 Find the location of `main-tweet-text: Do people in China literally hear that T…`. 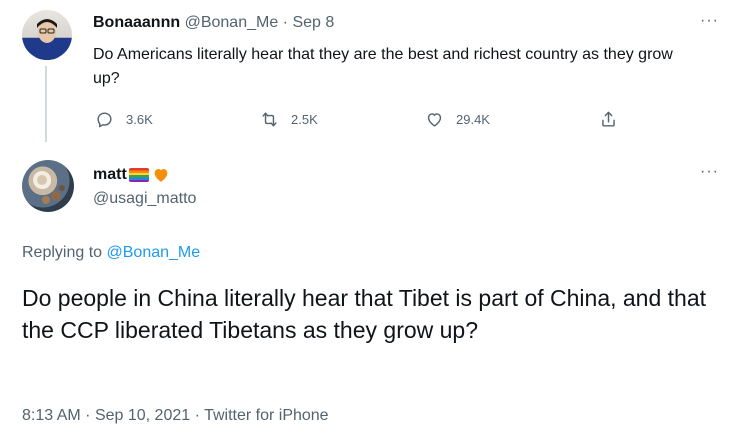

main-tweet-text: Do people in China literally hear that T… is located at coordinates (364, 314).